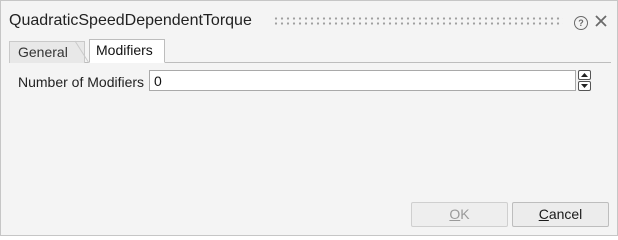 This screenshot has width=618, height=240. I want to click on tab-general: General, so click(47, 52).